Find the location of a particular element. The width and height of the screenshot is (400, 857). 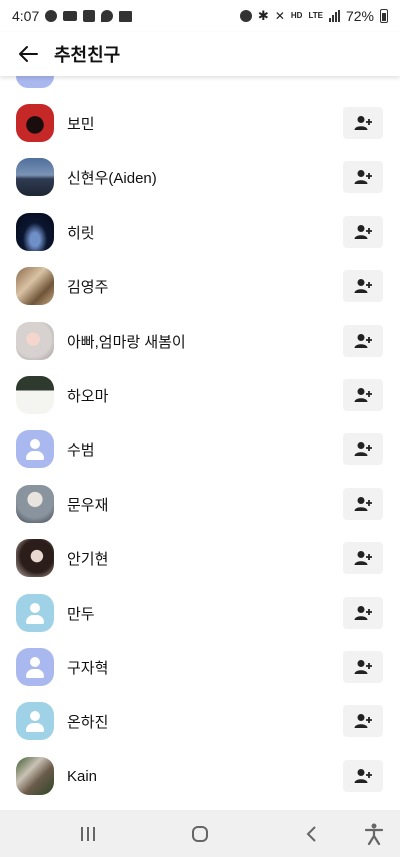

accessibility-button is located at coordinates (374, 834).